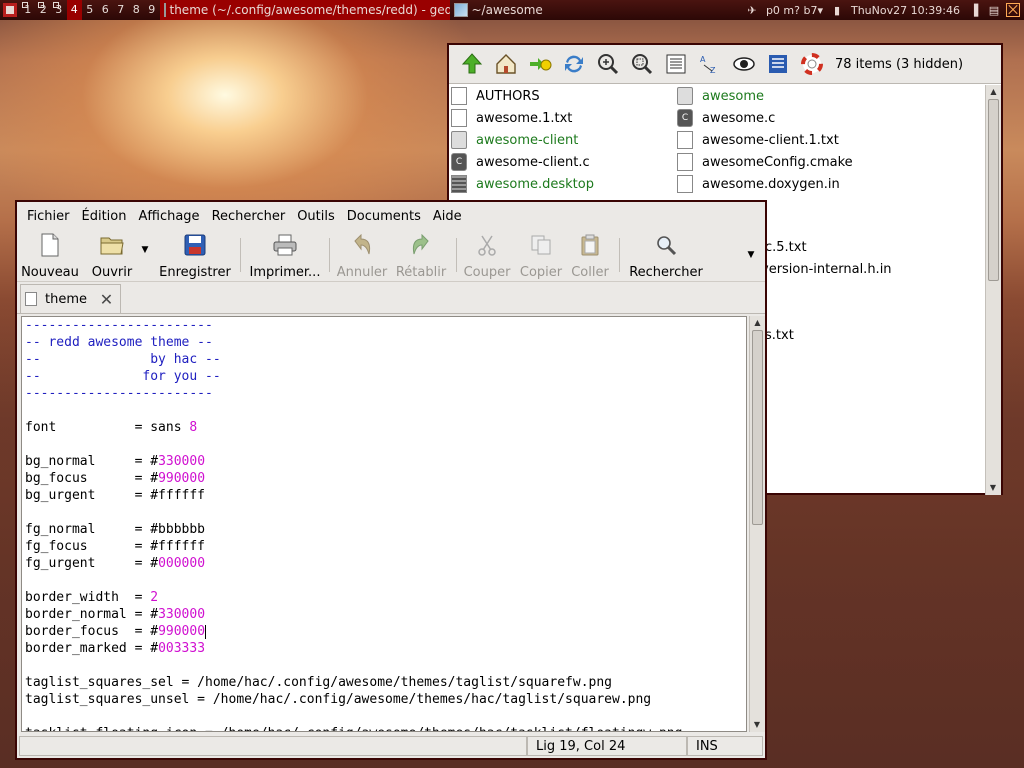  Describe the element at coordinates (10, 10) in the screenshot. I see `awesome-menu-icon` at that location.